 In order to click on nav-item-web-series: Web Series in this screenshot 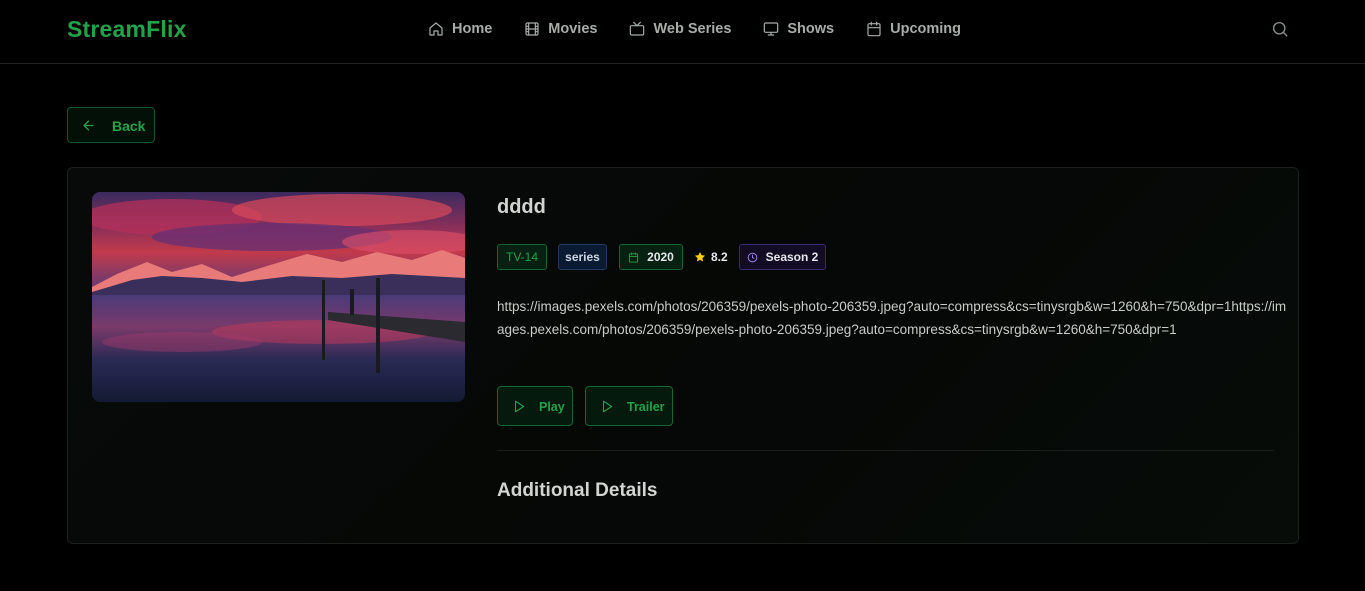, I will do `click(680, 29)`.